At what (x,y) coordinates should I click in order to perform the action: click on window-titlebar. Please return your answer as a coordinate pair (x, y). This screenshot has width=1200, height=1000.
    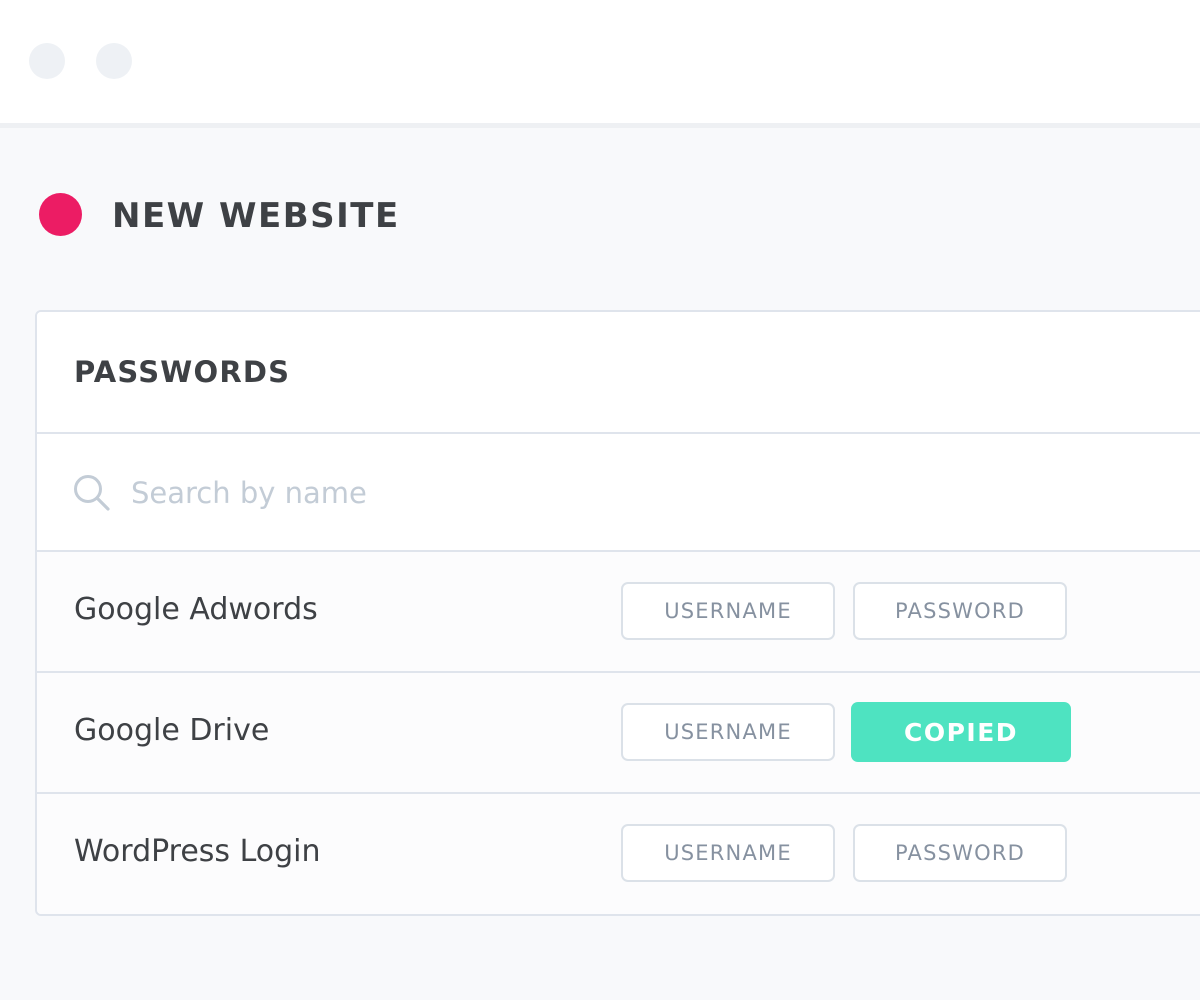
    Looking at the image, I should click on (600, 64).